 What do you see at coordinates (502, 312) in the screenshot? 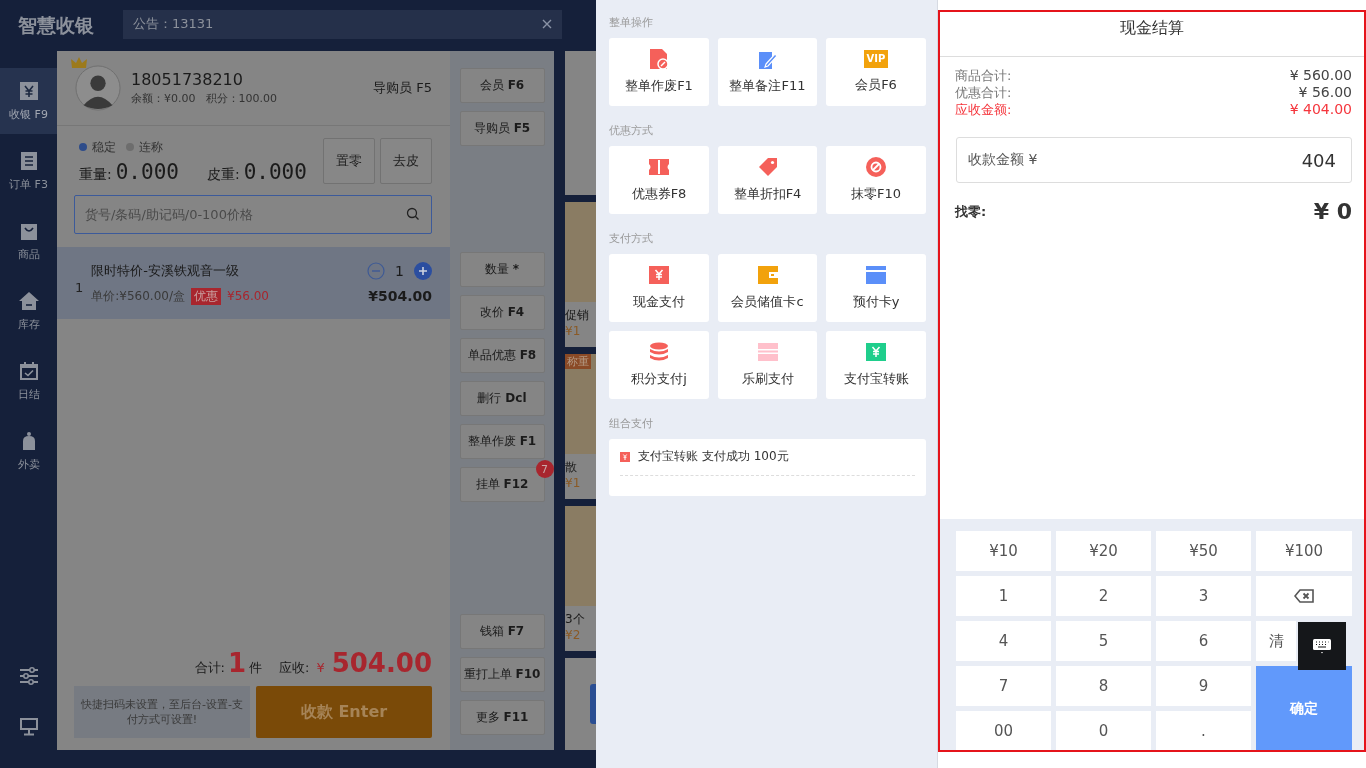
I see `function-button: 改价 F4` at bounding box center [502, 312].